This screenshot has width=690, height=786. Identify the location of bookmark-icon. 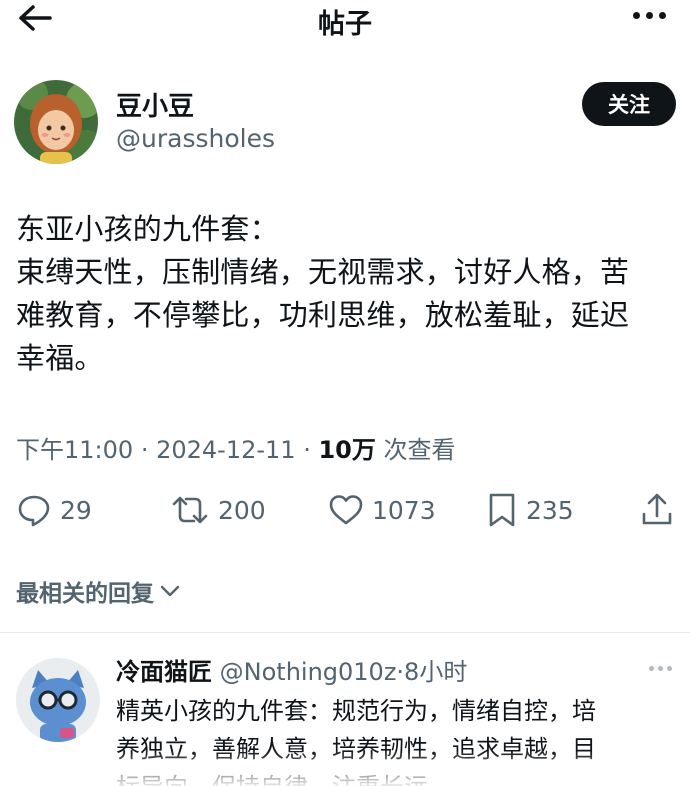
(502, 510).